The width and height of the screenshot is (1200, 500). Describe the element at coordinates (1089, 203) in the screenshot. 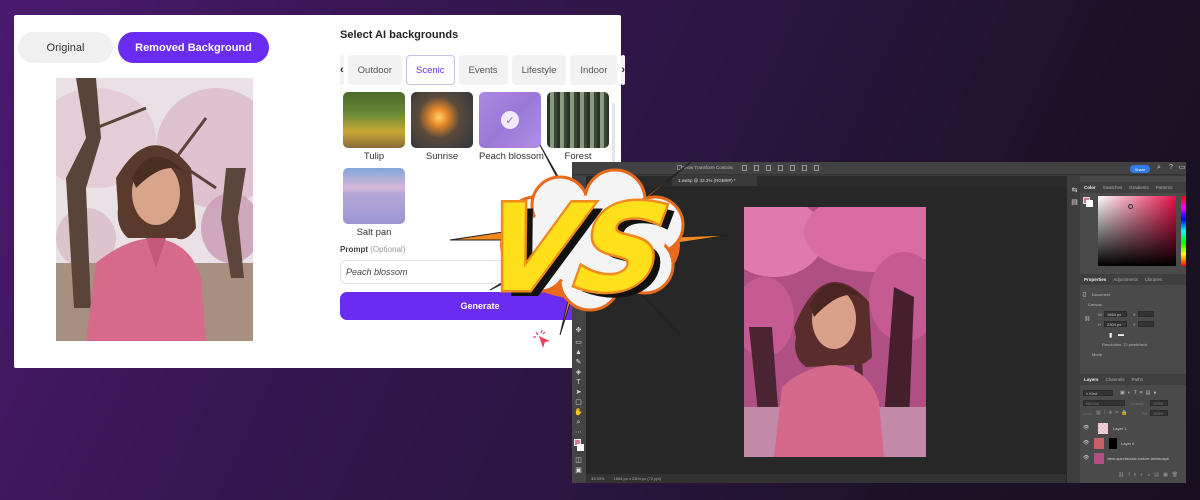

I see `color-background-chip` at that location.